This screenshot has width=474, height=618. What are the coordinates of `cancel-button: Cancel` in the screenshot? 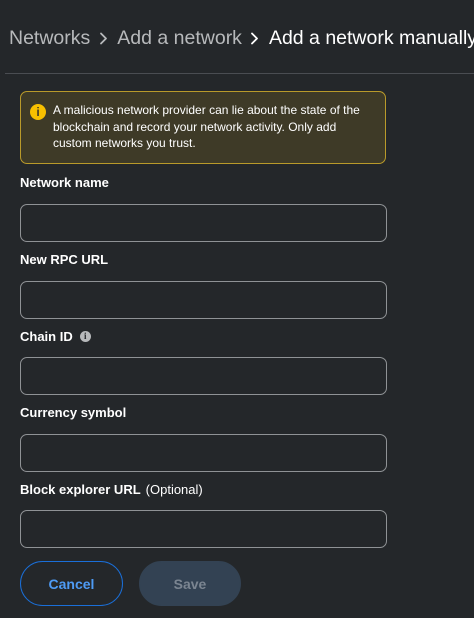 It's located at (71, 583).